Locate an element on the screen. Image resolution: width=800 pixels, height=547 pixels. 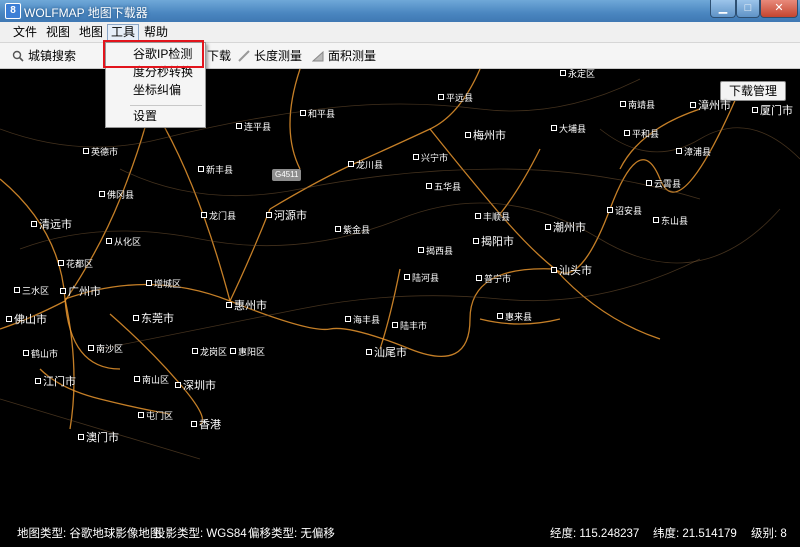
city-label: 普宁市 is located at coordinates (493, 278).